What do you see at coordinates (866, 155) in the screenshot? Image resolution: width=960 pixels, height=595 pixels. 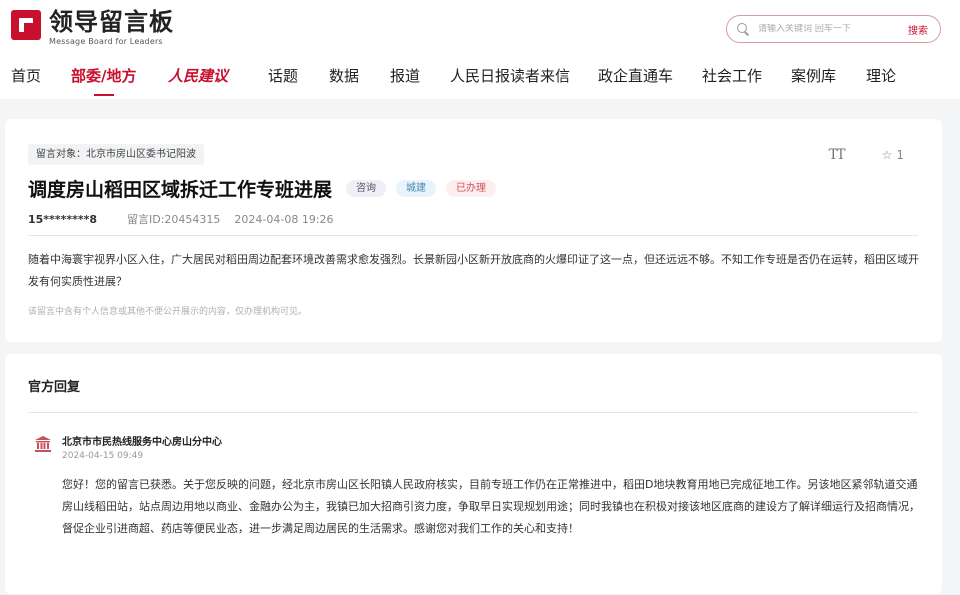 I see `message-tools: TT ☆ 1` at bounding box center [866, 155].